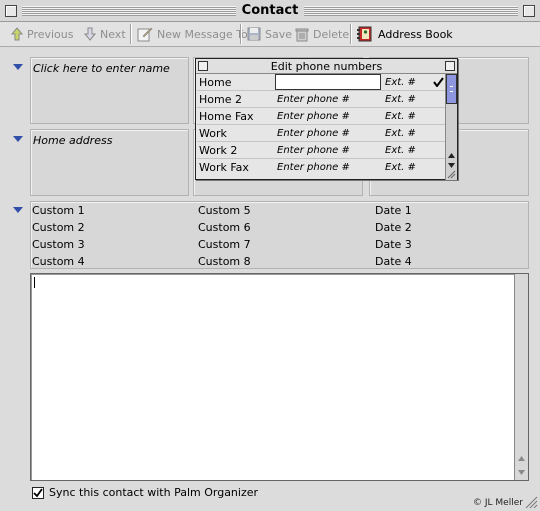  I want to click on name-panel: Click here to enter name, so click(109, 90).